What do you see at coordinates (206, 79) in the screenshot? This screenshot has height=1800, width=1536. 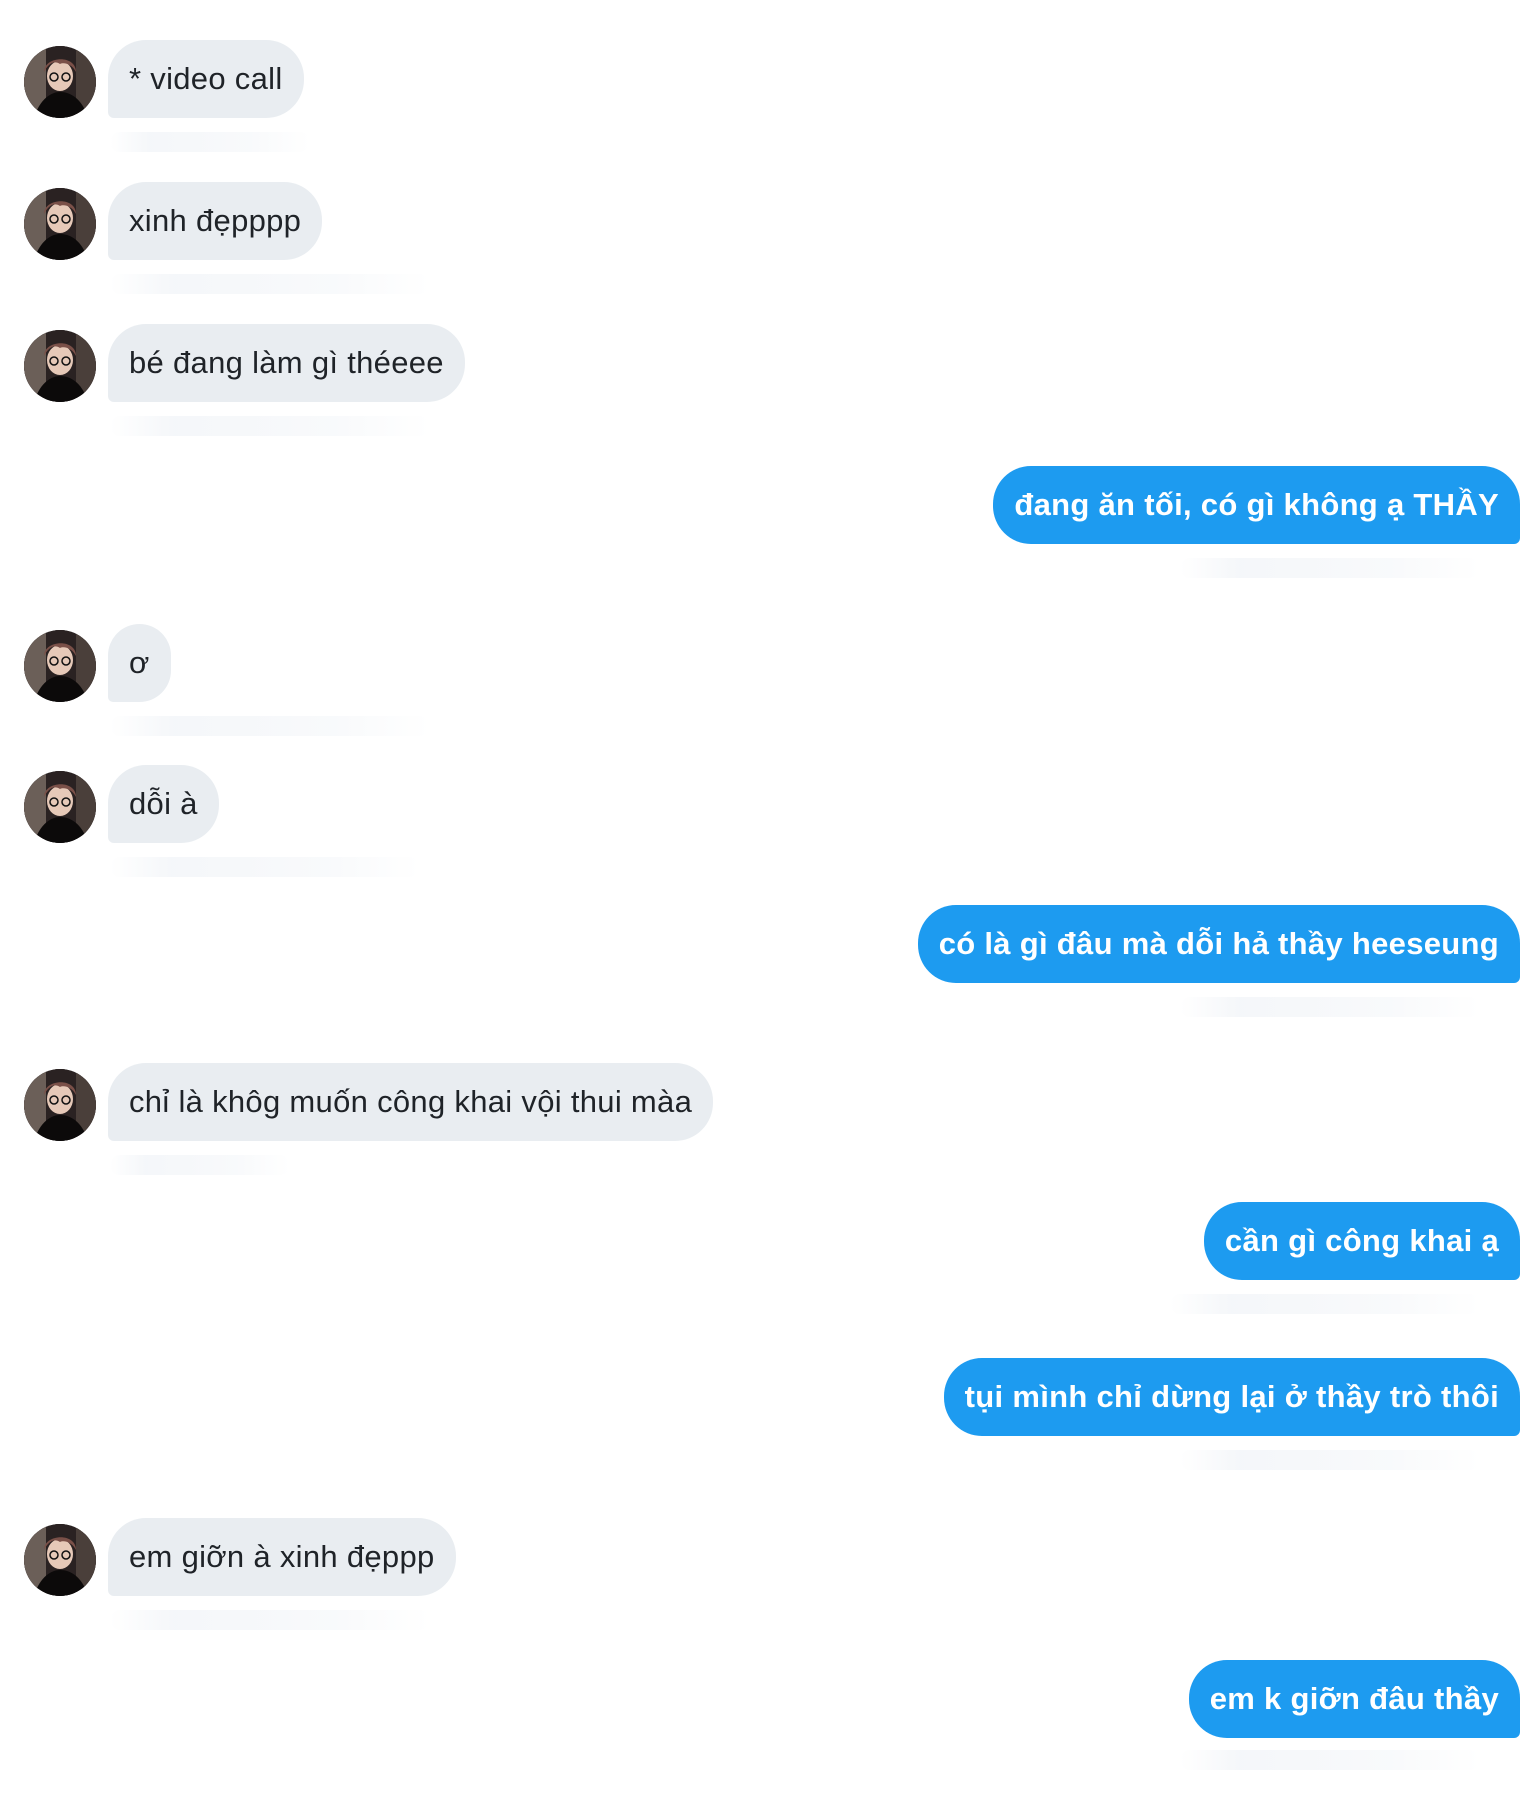 I see `message-bubble: * video call` at bounding box center [206, 79].